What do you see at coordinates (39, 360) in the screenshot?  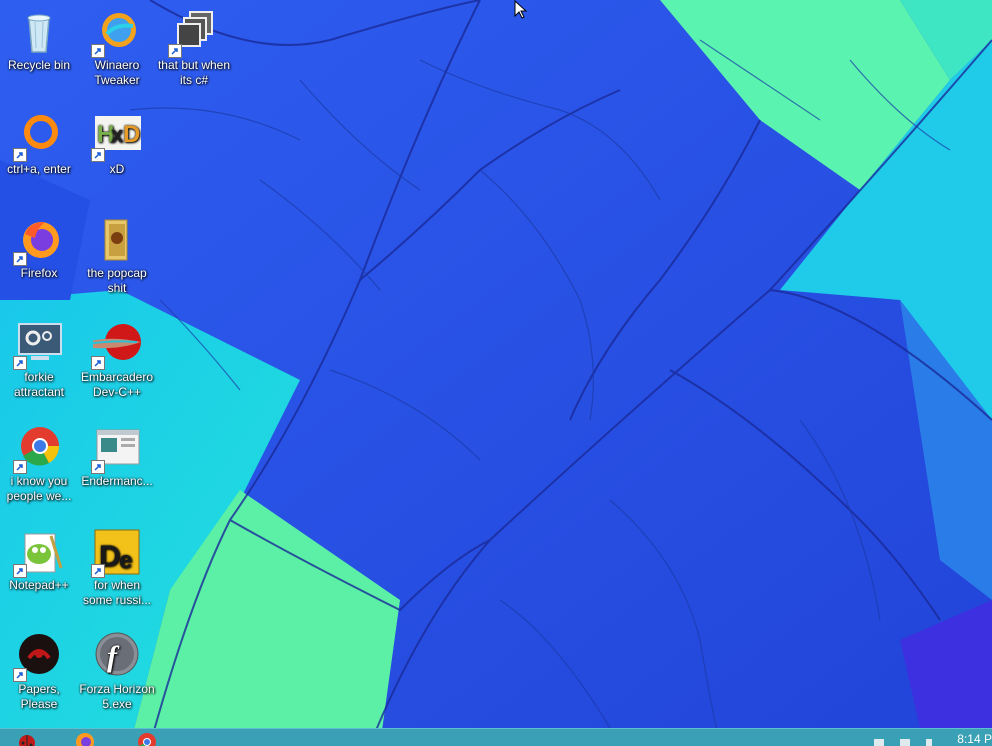 I see `desktop-icon-forkie-attractant: forkie attractant` at bounding box center [39, 360].